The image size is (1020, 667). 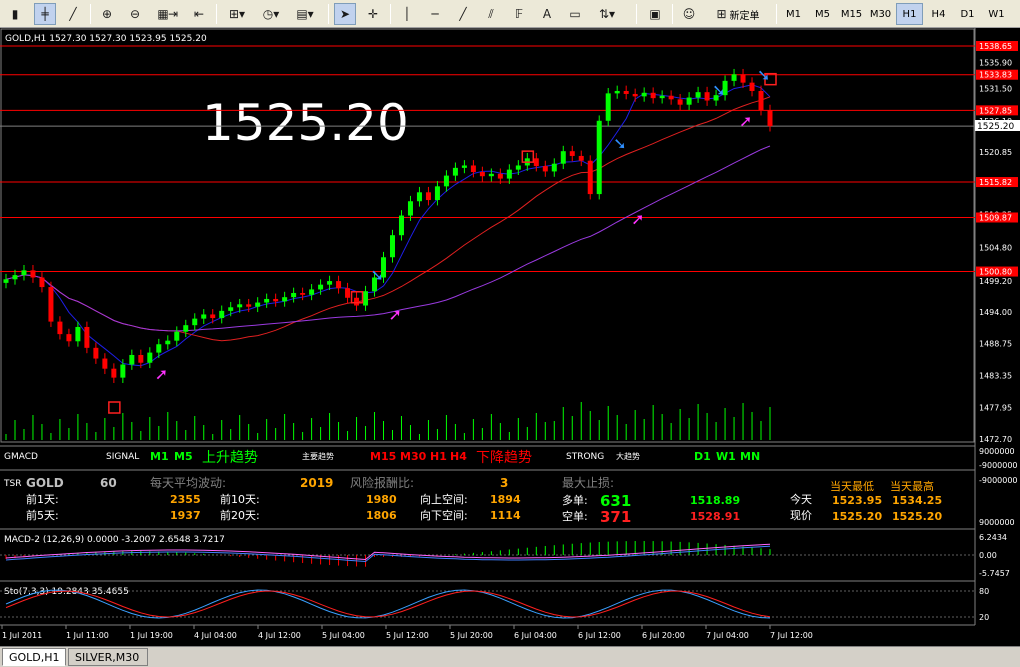 I want to click on indicators-icon: ⊞▾, so click(x=237, y=14).